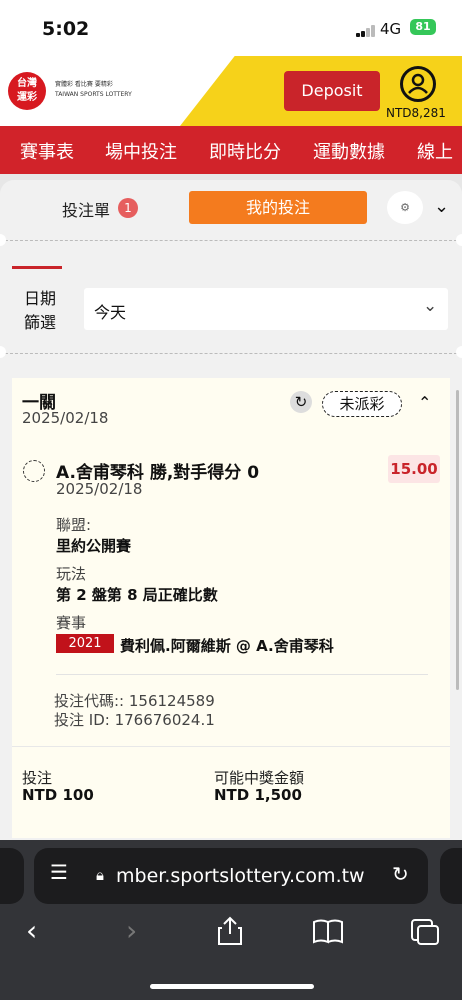 The width and height of the screenshot is (462, 1000). What do you see at coordinates (27, 91) in the screenshot?
I see `sports-lottery-logo: 台灣 運彩` at bounding box center [27, 91].